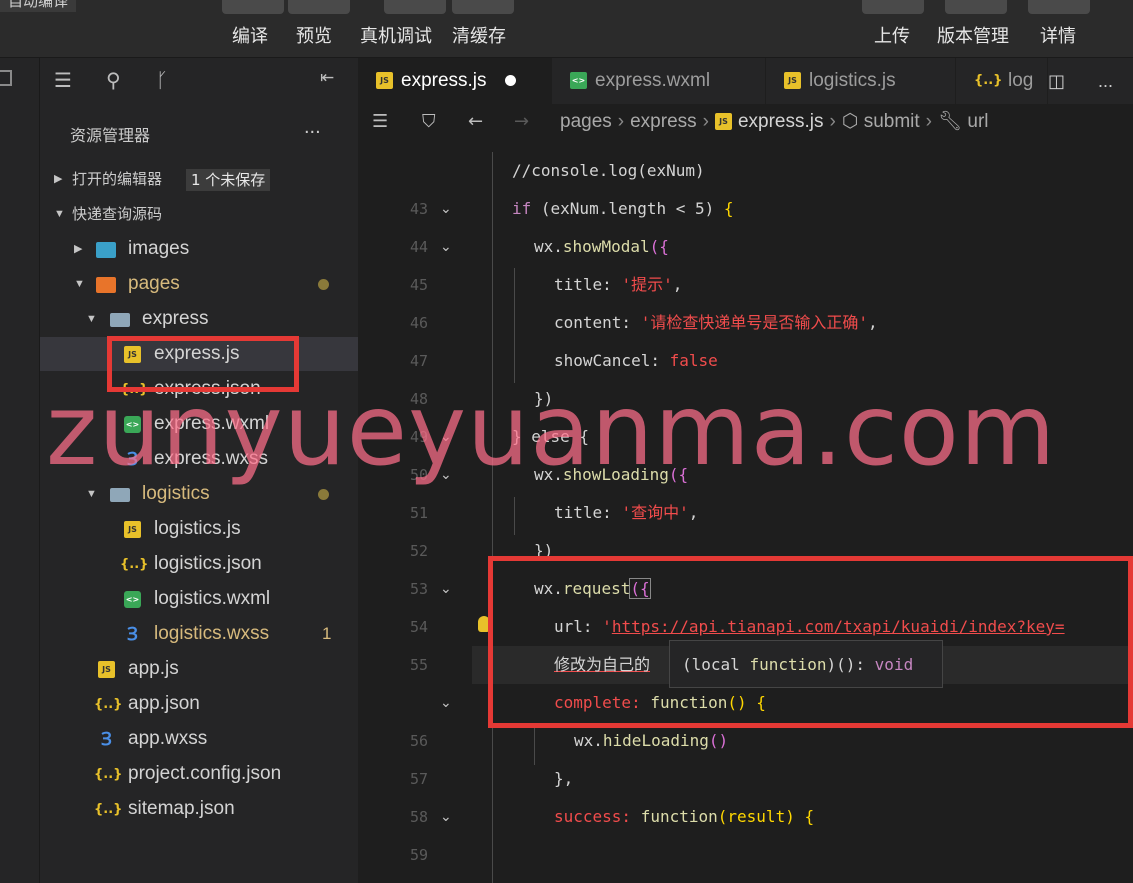 Image resolution: width=1133 pixels, height=883 pixels. Describe the element at coordinates (586, 121) in the screenshot. I see `breadcrumb-item: pages` at that location.